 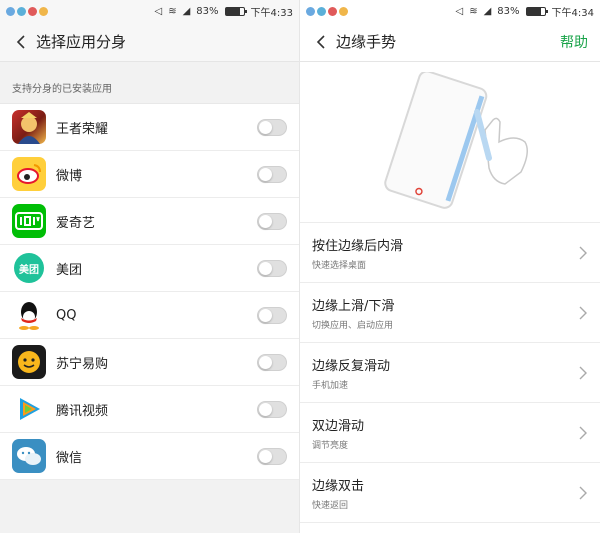 What do you see at coordinates (450, 313) in the screenshot?
I see `gesture-row: 边缘上滑/下滑 切换应用、启动应用` at bounding box center [450, 313].